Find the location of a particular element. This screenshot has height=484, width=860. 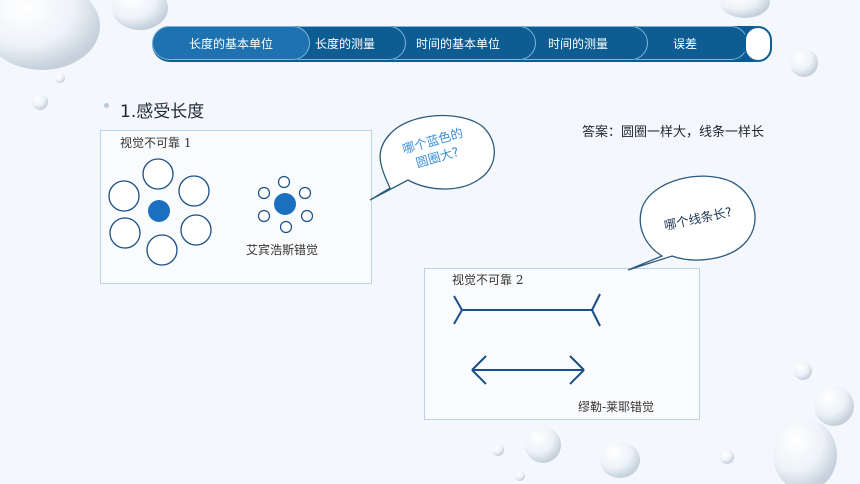

answer-text: 答案：圆圈一样大，线条一样长 is located at coordinates (673, 132).